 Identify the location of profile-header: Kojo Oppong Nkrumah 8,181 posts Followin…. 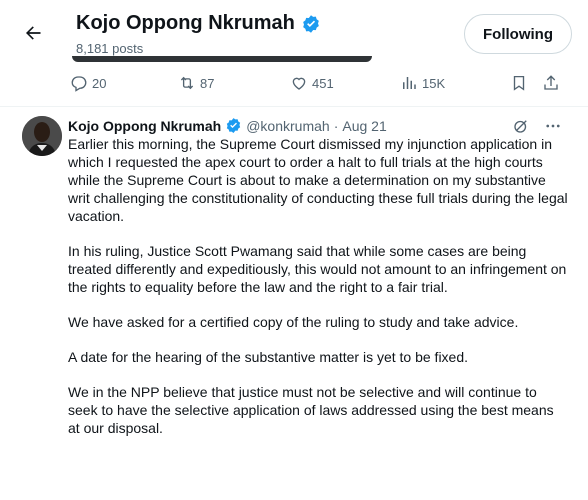
(294, 31).